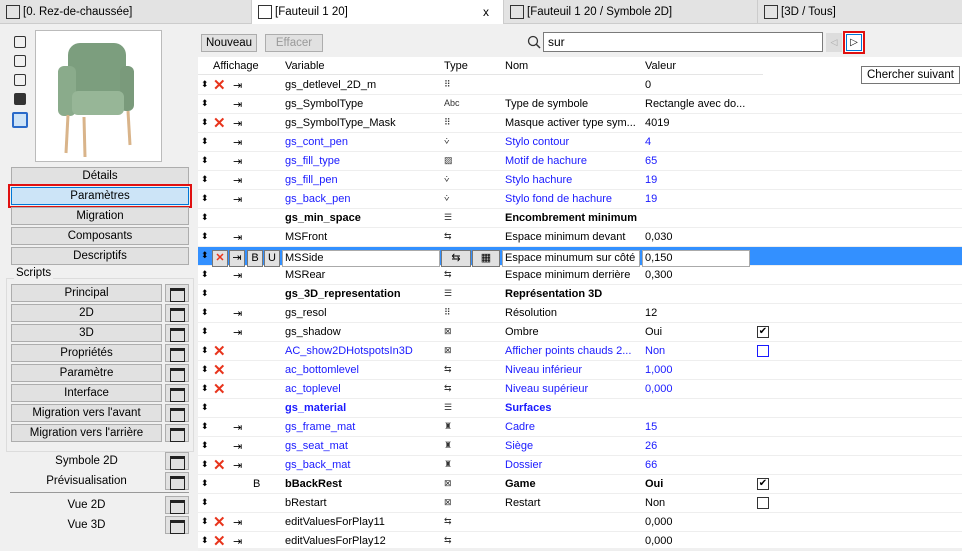 The width and height of the screenshot is (962, 551). I want to click on type-mat-icon: ♜, so click(448, 426).